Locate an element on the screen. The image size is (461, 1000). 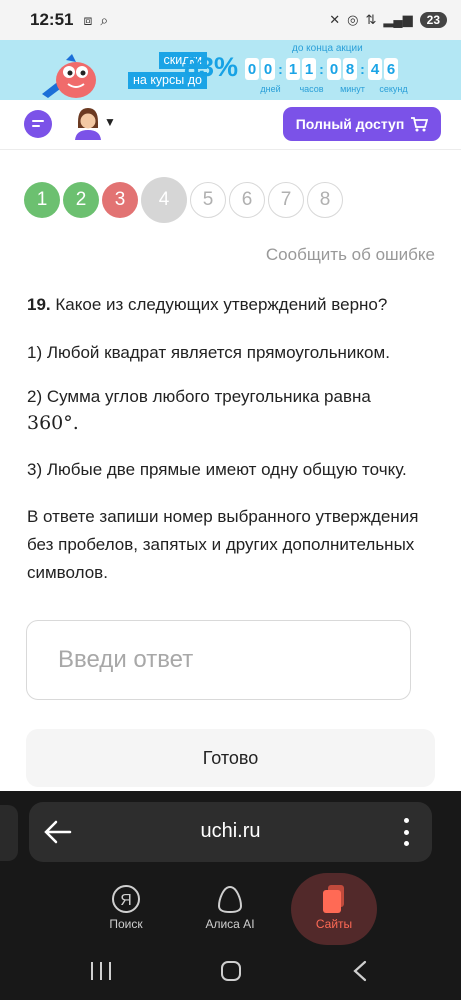
step-2: 2 is located at coordinates (81, 200).